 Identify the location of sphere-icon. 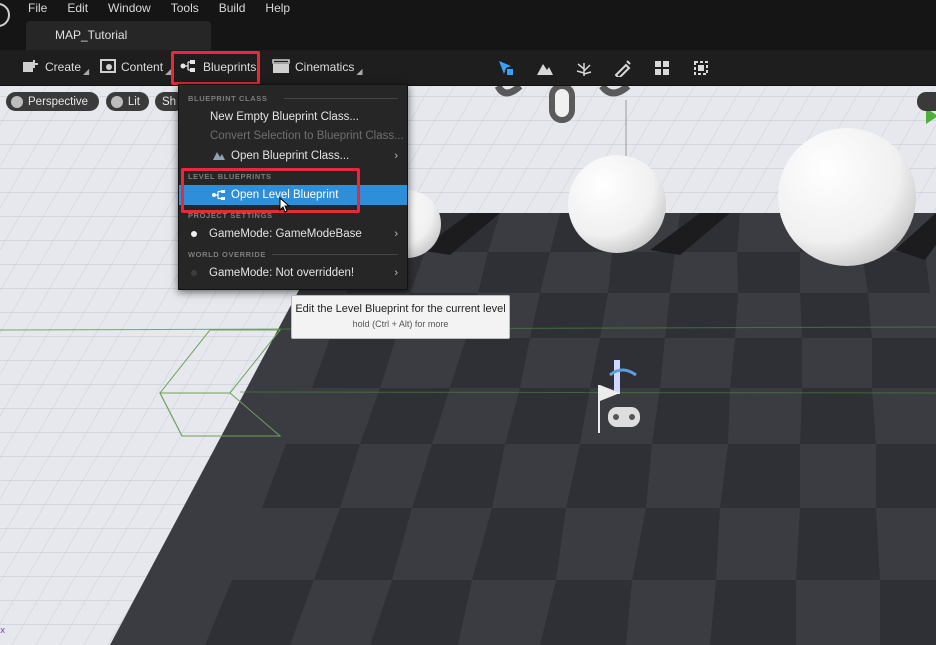
(117, 101).